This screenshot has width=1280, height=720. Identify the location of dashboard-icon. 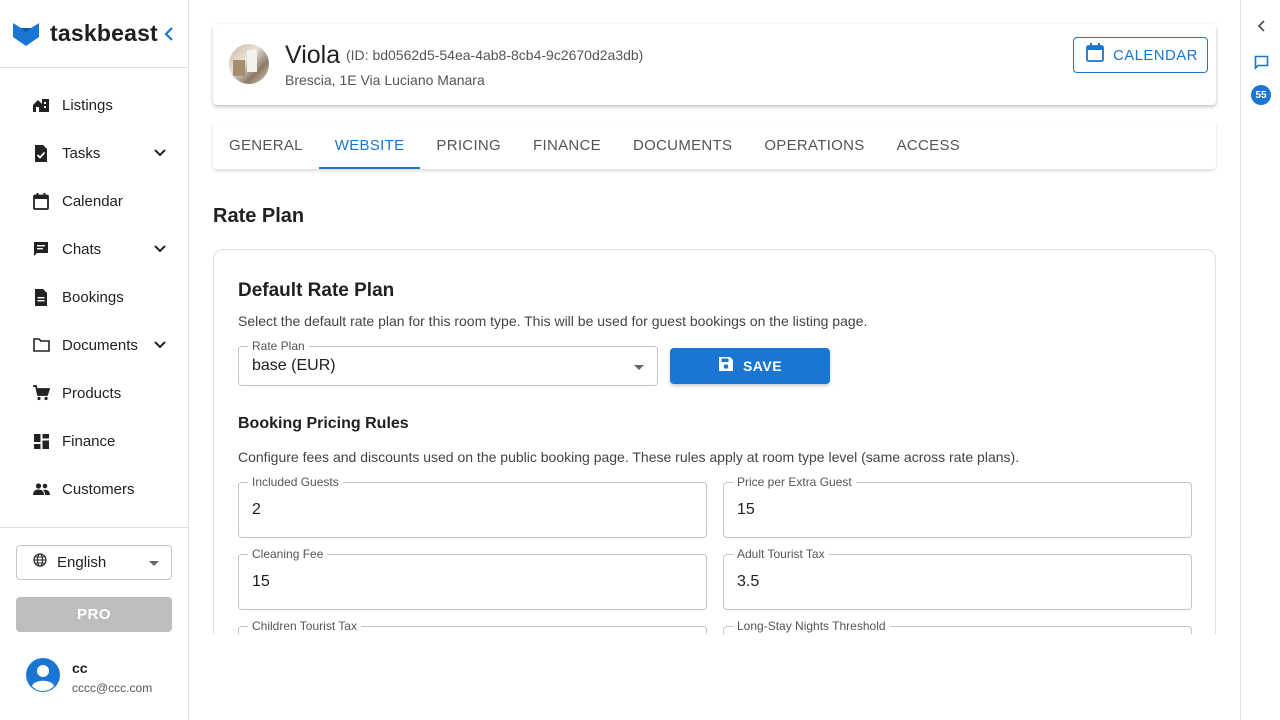
(41, 441).